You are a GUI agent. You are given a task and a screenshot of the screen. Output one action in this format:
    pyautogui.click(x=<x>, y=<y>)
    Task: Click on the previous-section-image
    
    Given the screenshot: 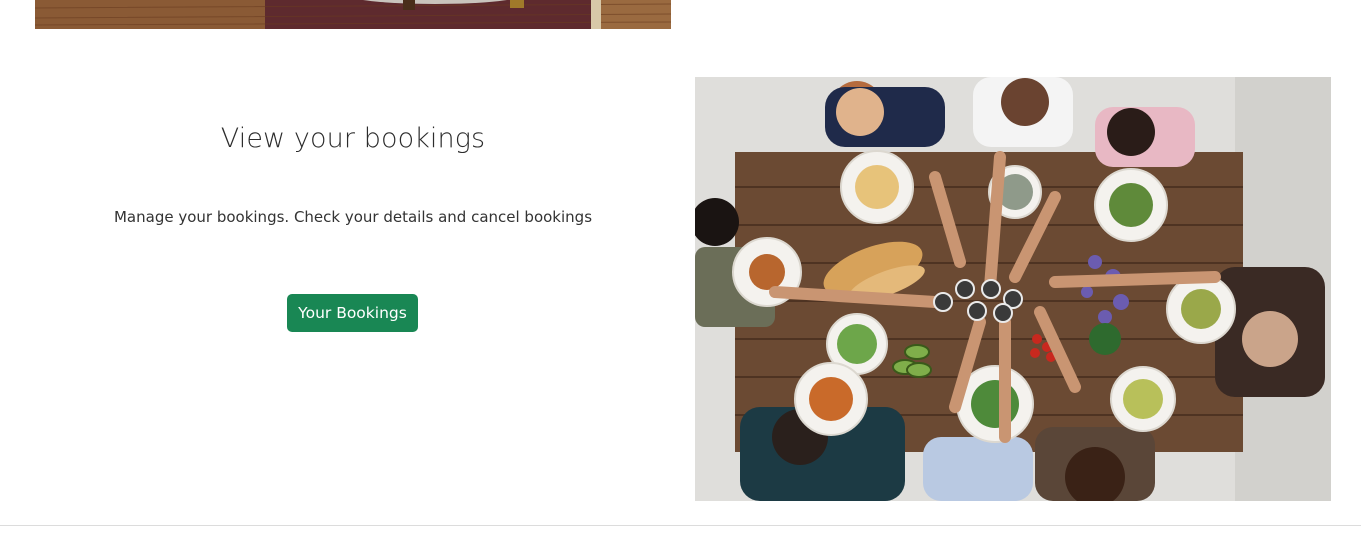 What is the action you would take?
    pyautogui.click(x=353, y=14)
    